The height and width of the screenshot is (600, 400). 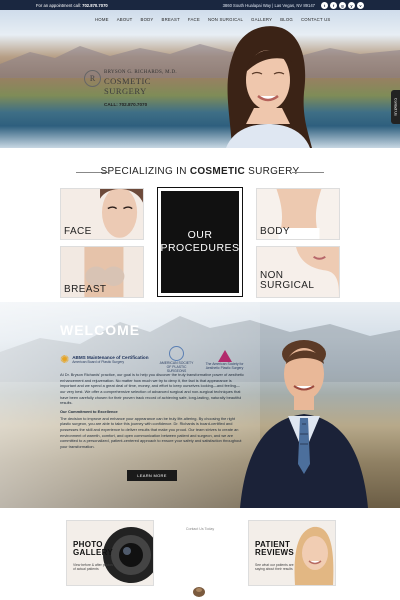 What do you see at coordinates (102, 214) in the screenshot?
I see `tile-face: FACE` at bounding box center [102, 214].